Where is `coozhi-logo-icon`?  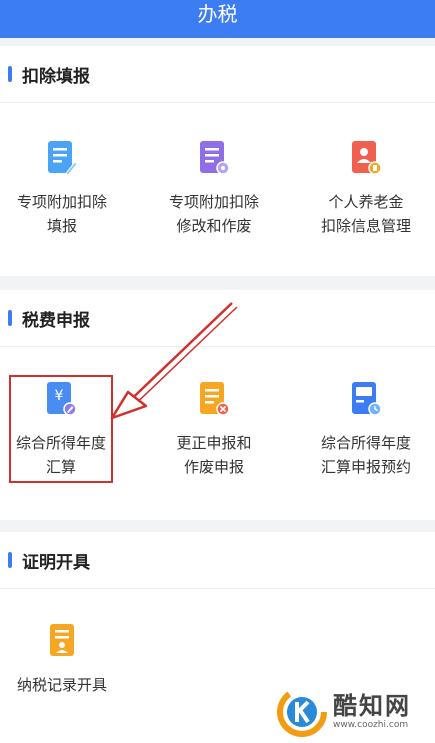
coozhi-logo-icon is located at coordinates (302, 712).